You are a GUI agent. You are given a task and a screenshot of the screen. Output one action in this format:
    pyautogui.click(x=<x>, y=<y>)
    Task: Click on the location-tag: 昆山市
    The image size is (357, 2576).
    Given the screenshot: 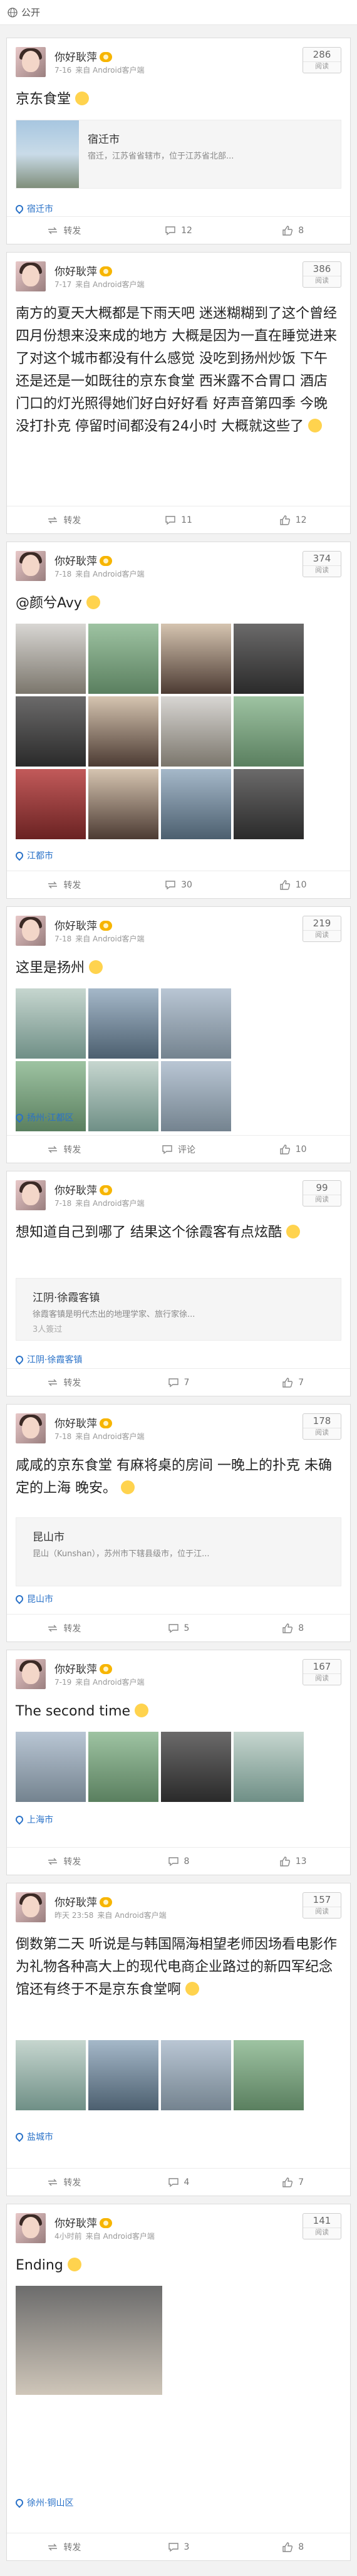 What is the action you would take?
    pyautogui.click(x=33, y=1599)
    